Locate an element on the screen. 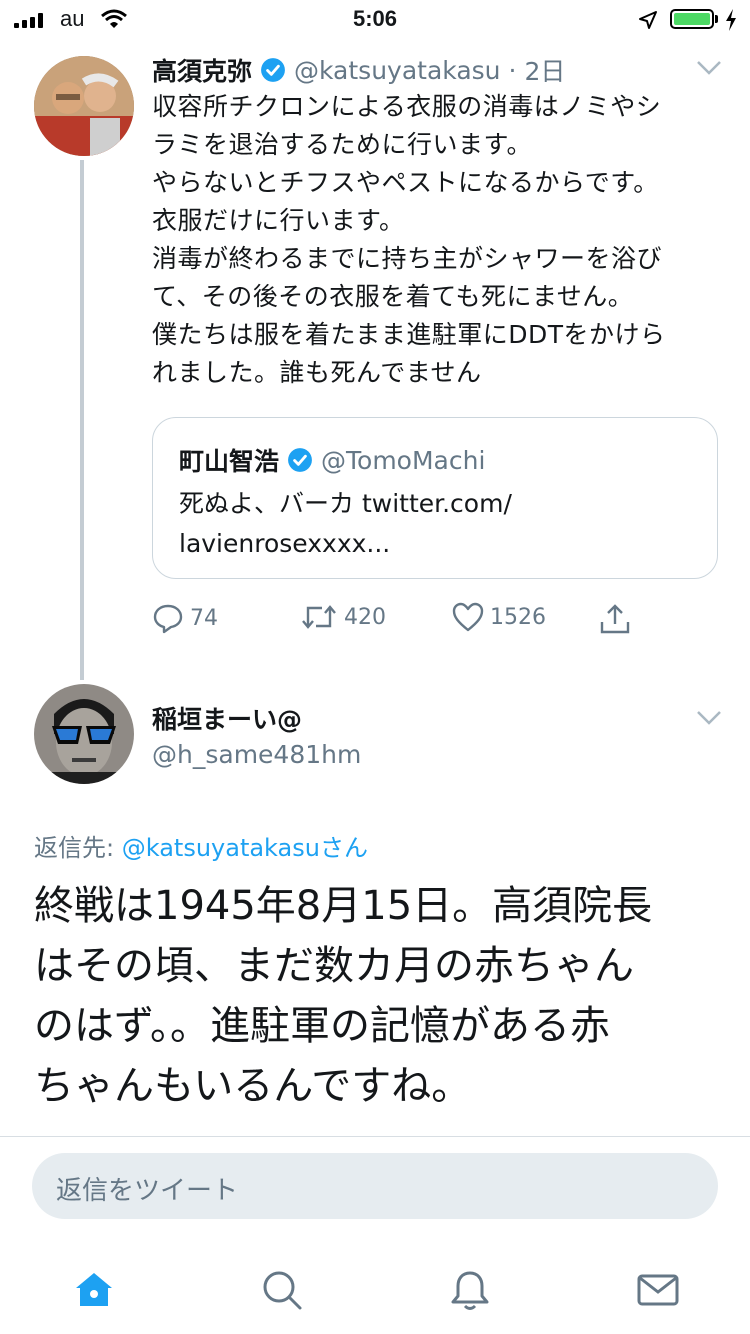 This screenshot has width=750, height=1334. like-icon is located at coordinates (468, 617).